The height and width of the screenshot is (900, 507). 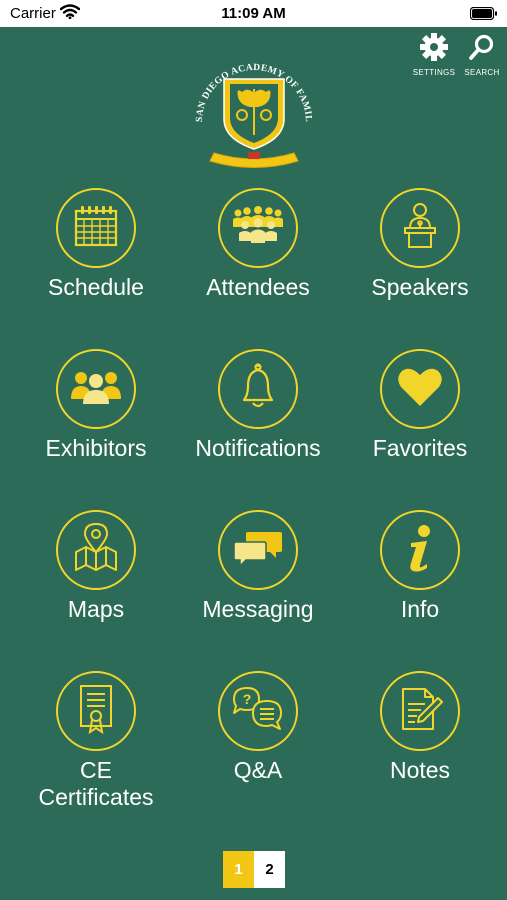 I want to click on tile-speakers: Speakers, so click(x=420, y=244).